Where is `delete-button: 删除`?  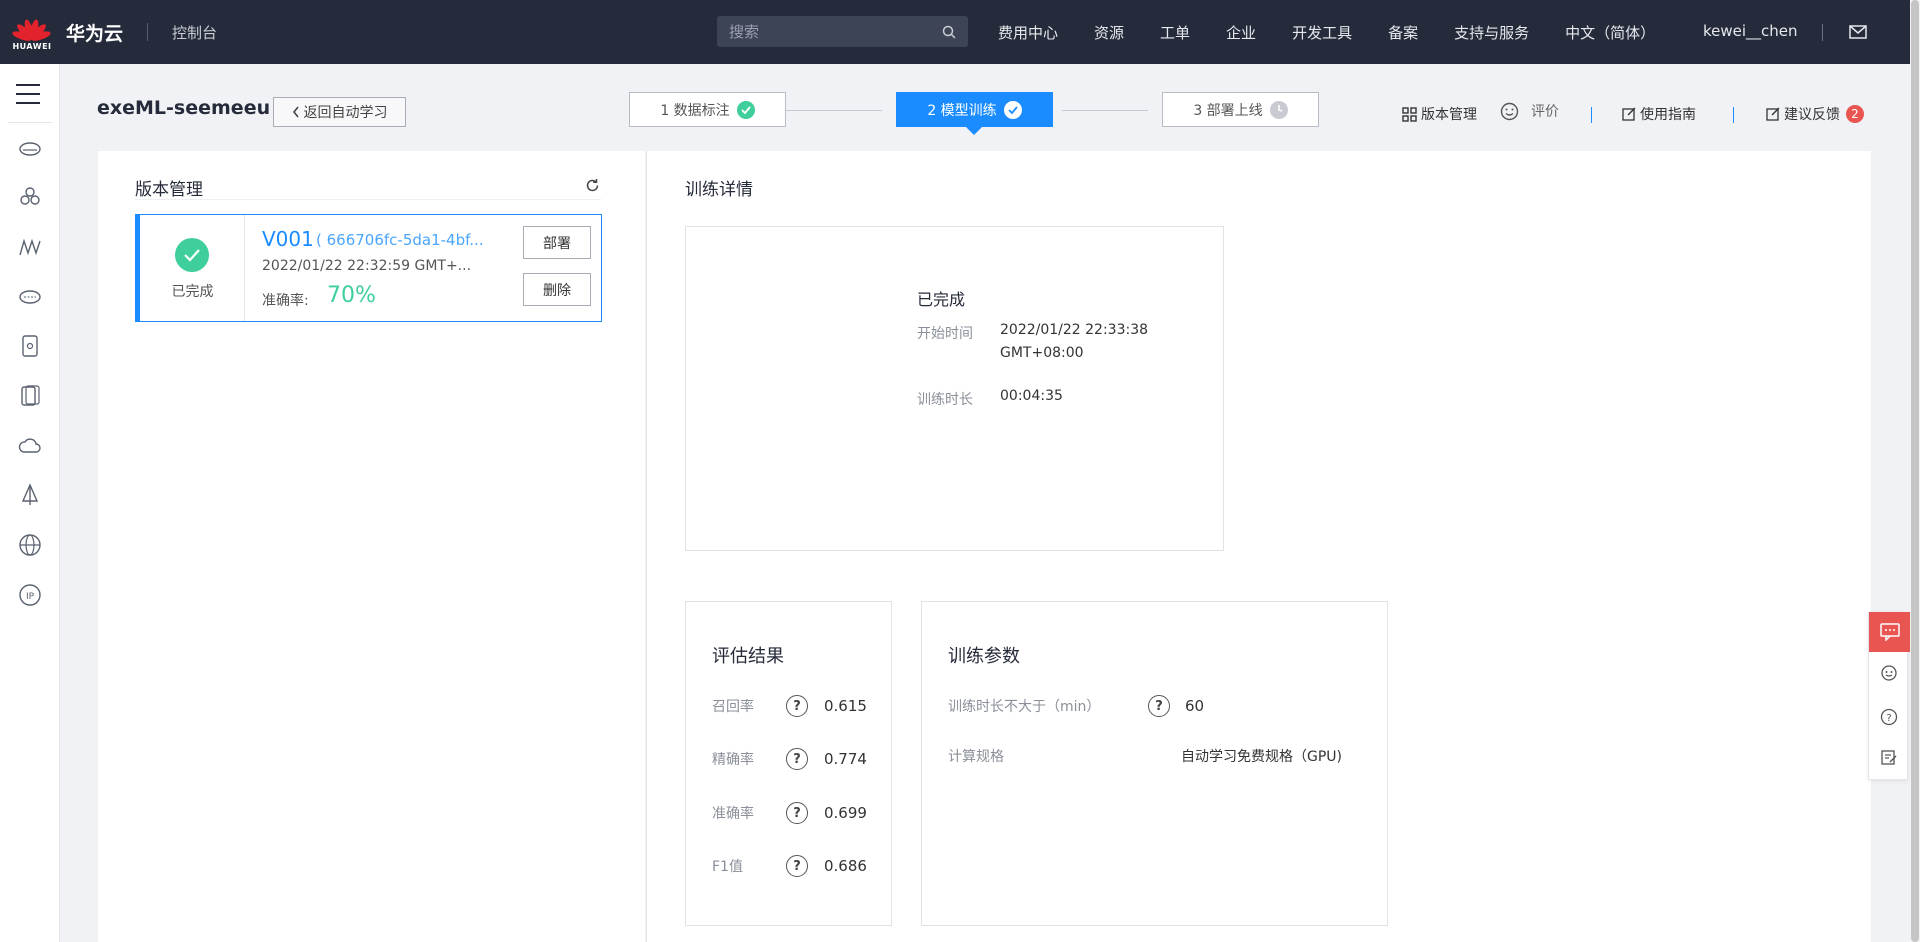 delete-button: 删除 is located at coordinates (557, 289).